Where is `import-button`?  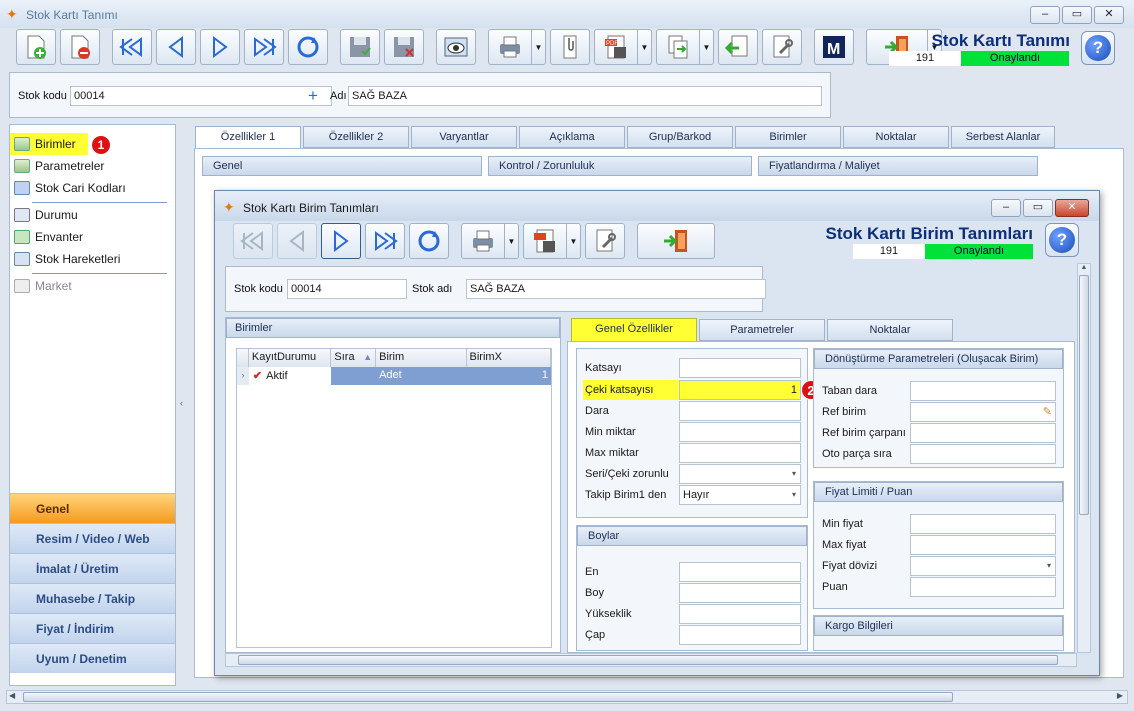
import-button is located at coordinates (738, 47).